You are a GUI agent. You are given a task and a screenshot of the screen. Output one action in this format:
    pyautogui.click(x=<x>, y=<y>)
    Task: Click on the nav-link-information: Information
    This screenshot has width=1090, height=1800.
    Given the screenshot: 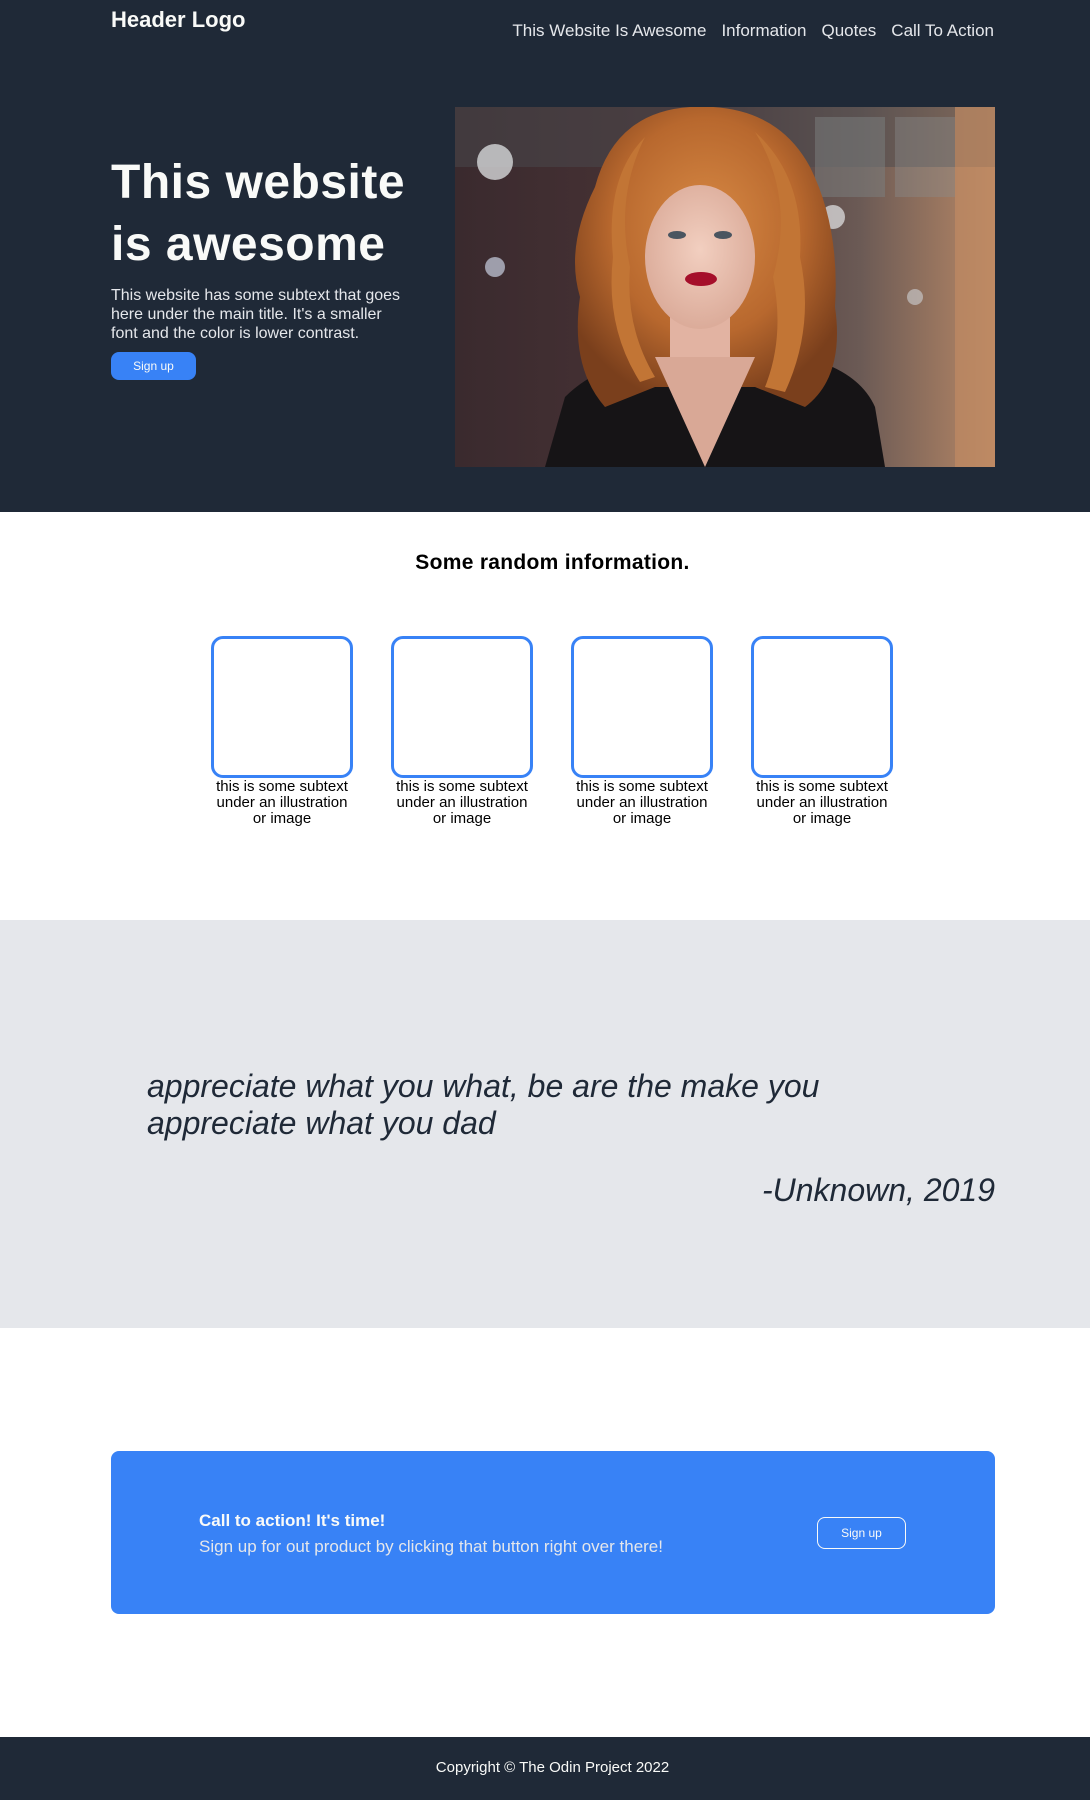 What is the action you would take?
    pyautogui.click(x=763, y=31)
    